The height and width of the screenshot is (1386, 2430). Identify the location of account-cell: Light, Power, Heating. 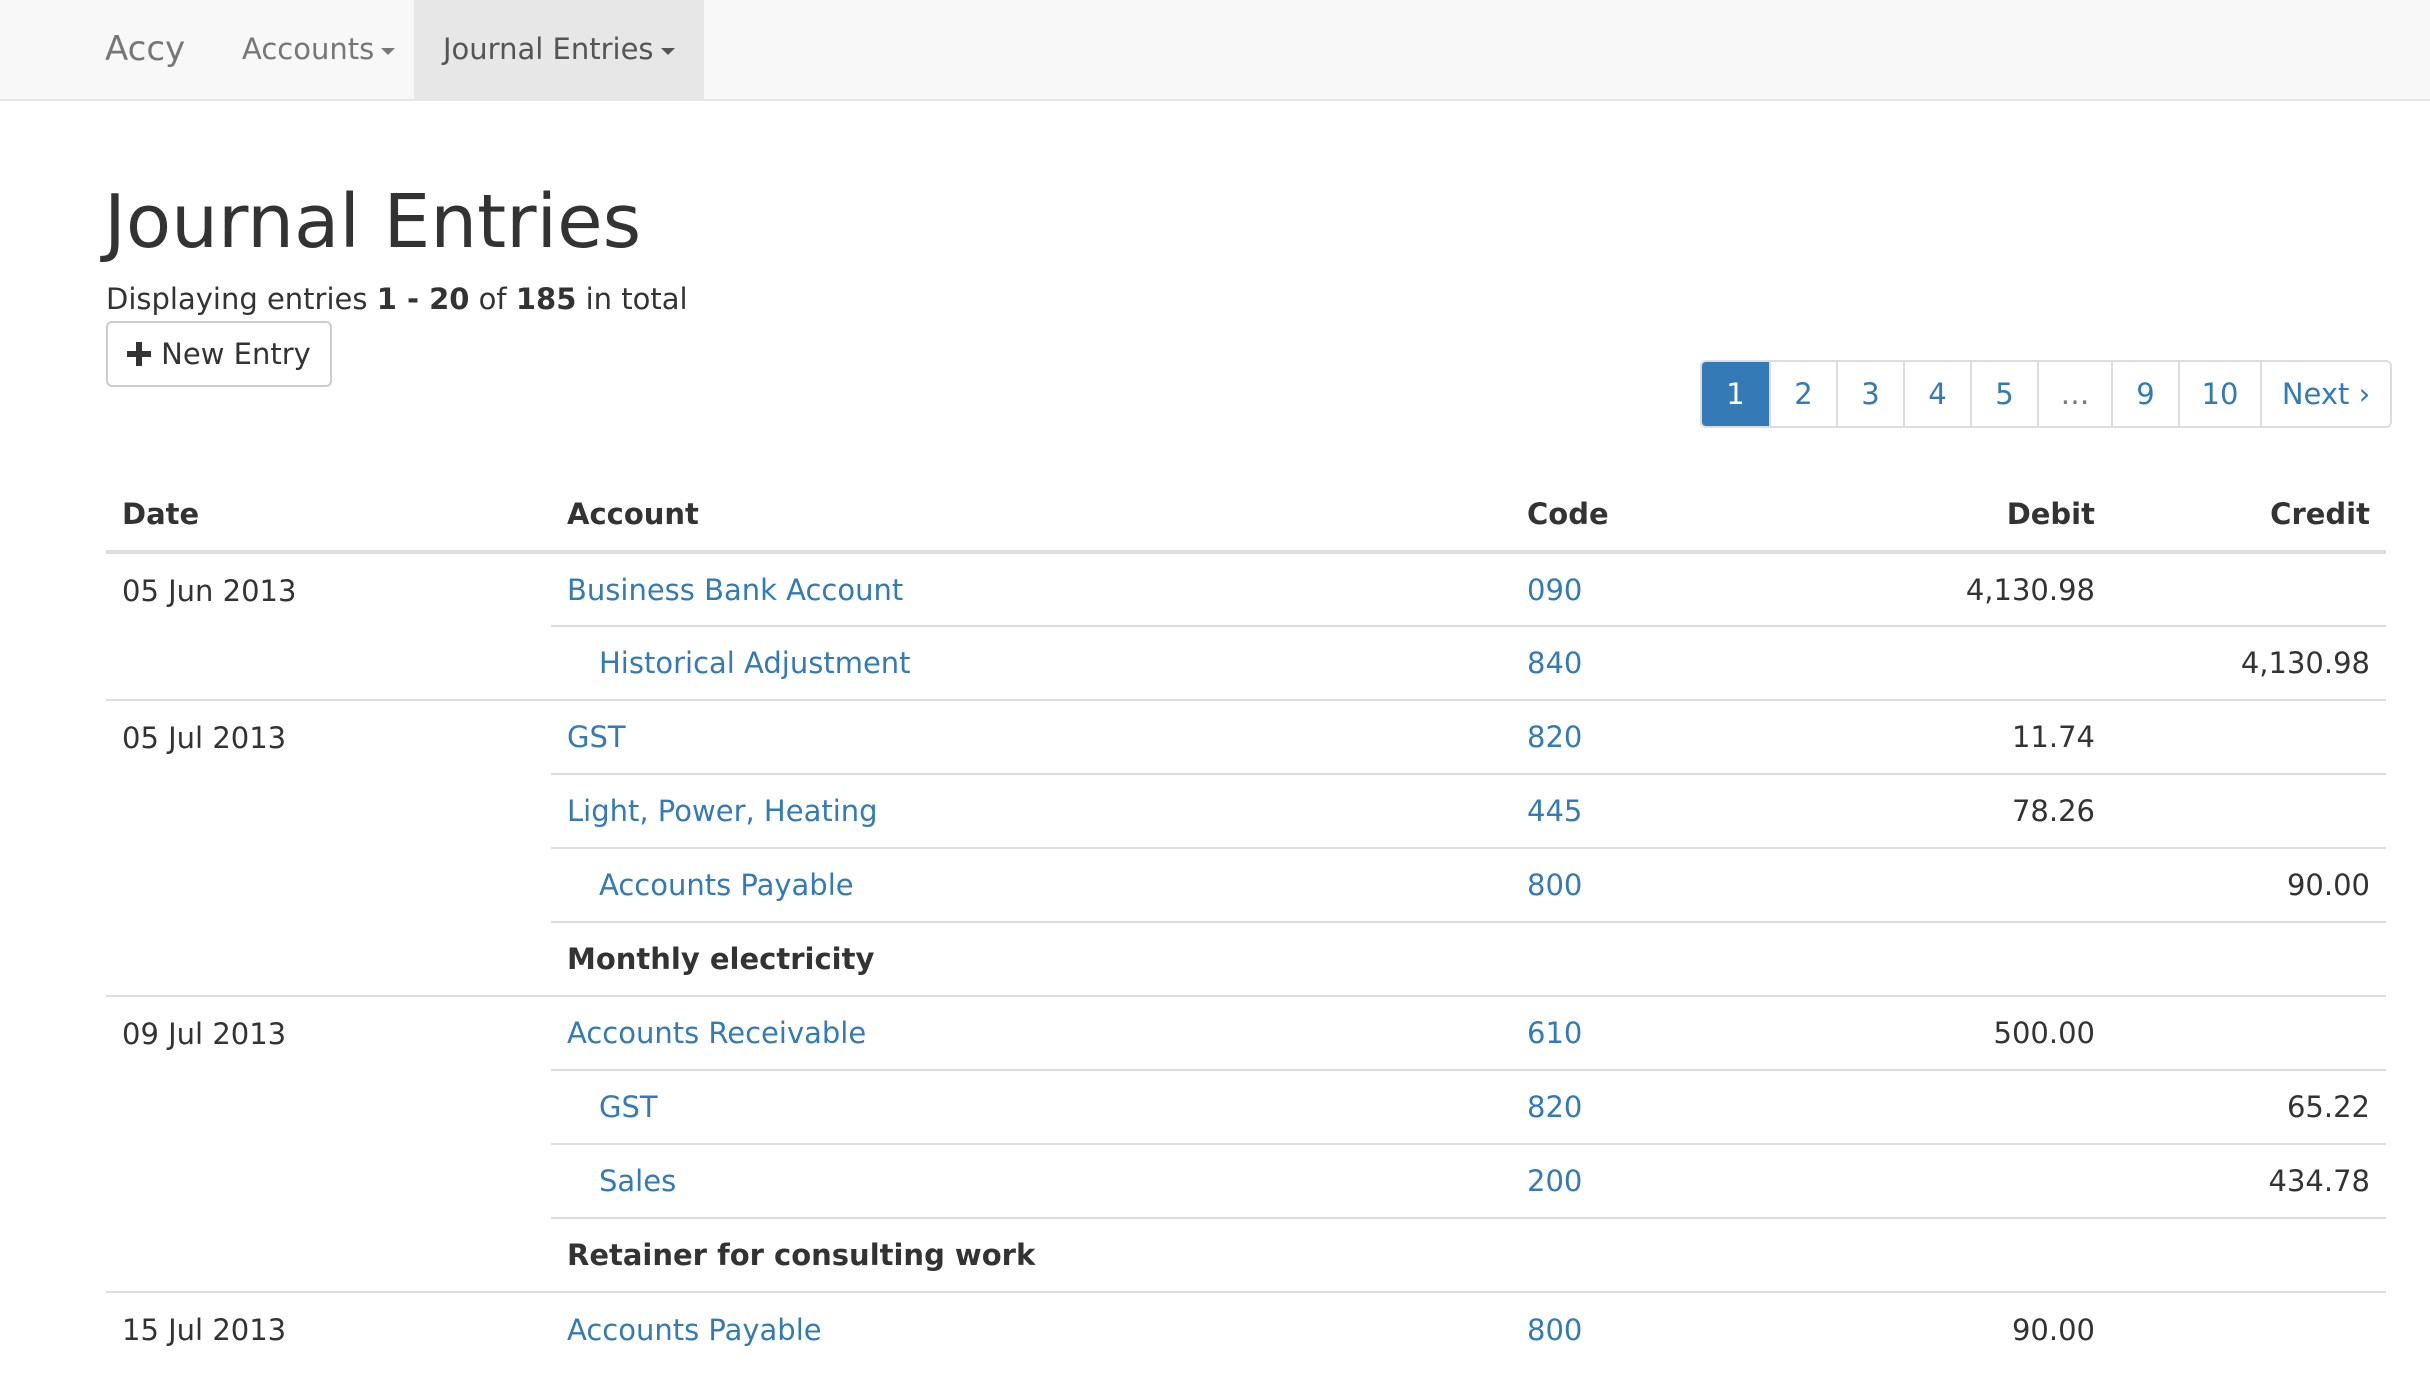
(1031, 810).